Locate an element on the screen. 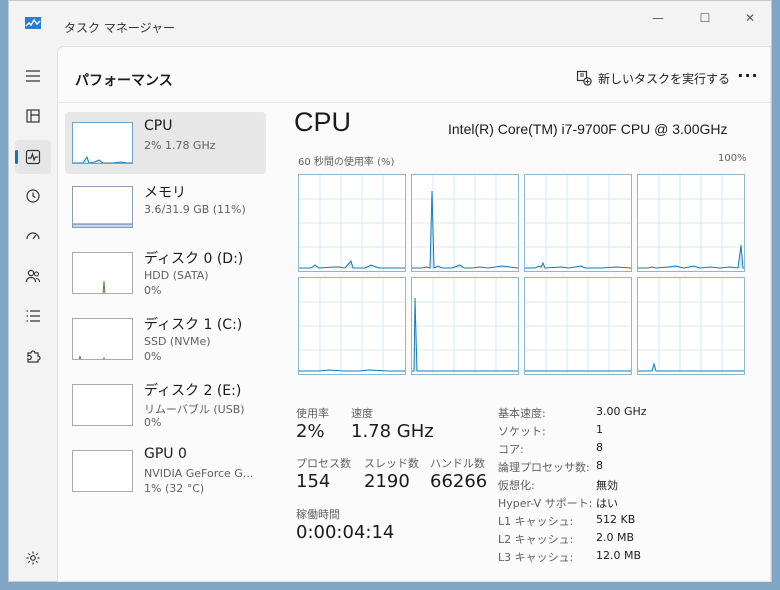 The image size is (780, 590). processes-label: プロセス数 is located at coordinates (323, 463).